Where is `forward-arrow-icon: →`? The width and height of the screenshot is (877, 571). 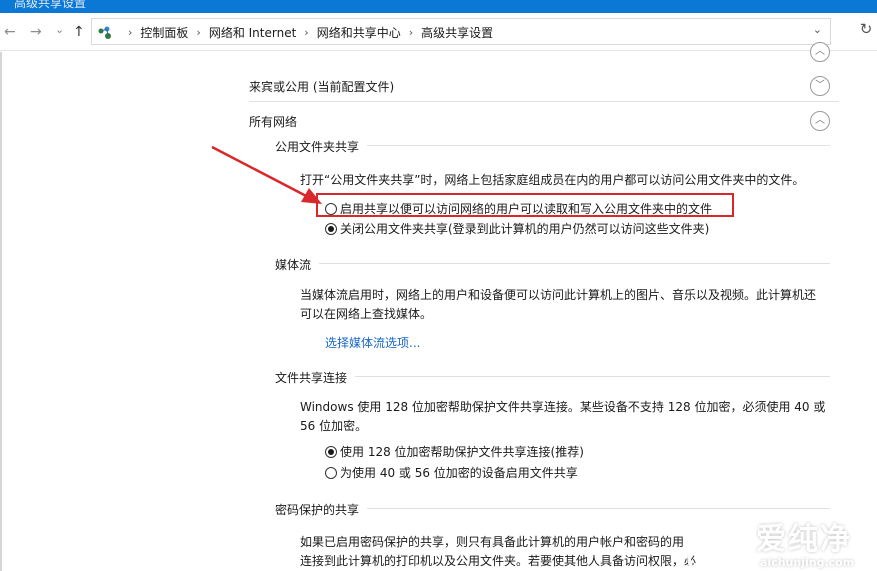 forward-arrow-icon: → is located at coordinates (36, 32).